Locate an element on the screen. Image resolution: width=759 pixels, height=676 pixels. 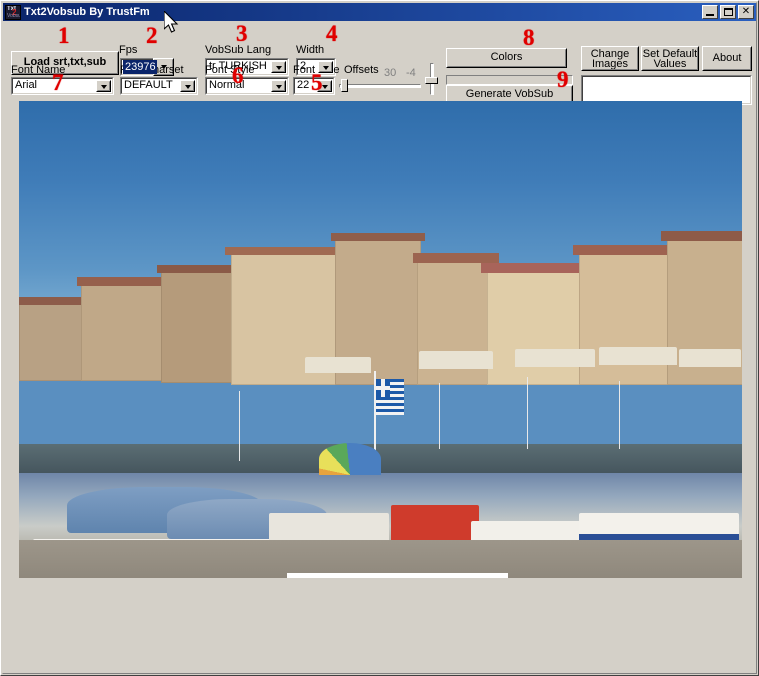
font-name-value: Arial is located at coordinates (26, 85).